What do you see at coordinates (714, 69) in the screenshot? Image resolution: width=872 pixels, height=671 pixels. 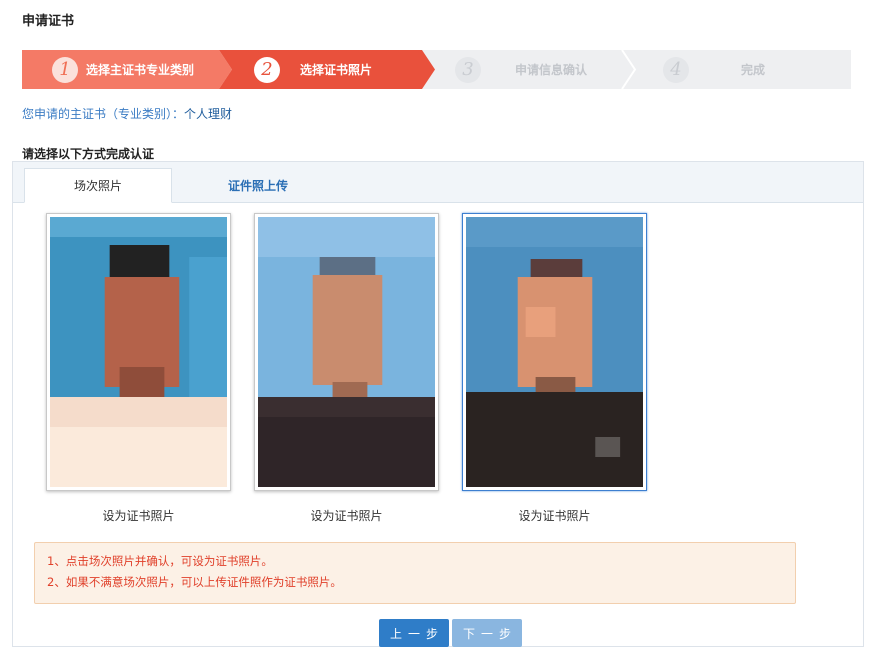 I see `step-4: 4 完成` at bounding box center [714, 69].